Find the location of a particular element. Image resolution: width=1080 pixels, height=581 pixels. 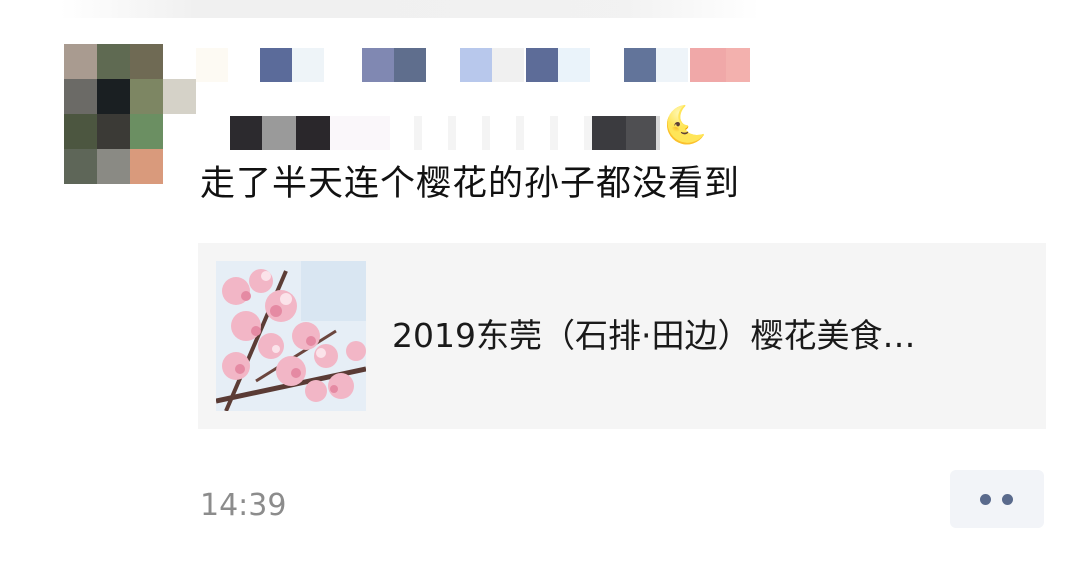

post-timestamp: 14:39 is located at coordinates (243, 505).